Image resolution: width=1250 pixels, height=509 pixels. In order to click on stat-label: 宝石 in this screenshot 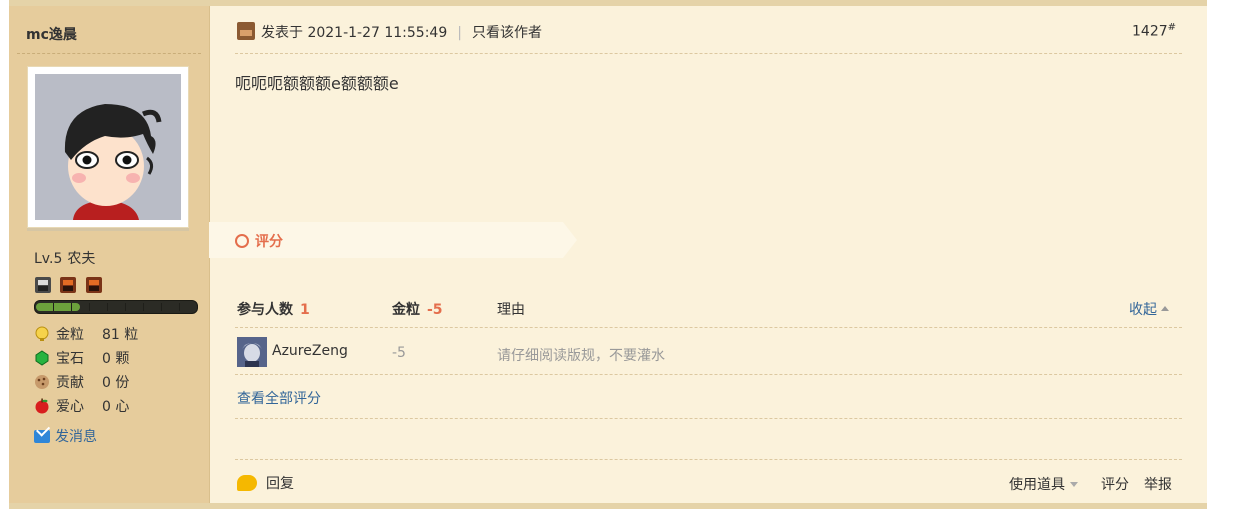, I will do `click(70, 359)`.